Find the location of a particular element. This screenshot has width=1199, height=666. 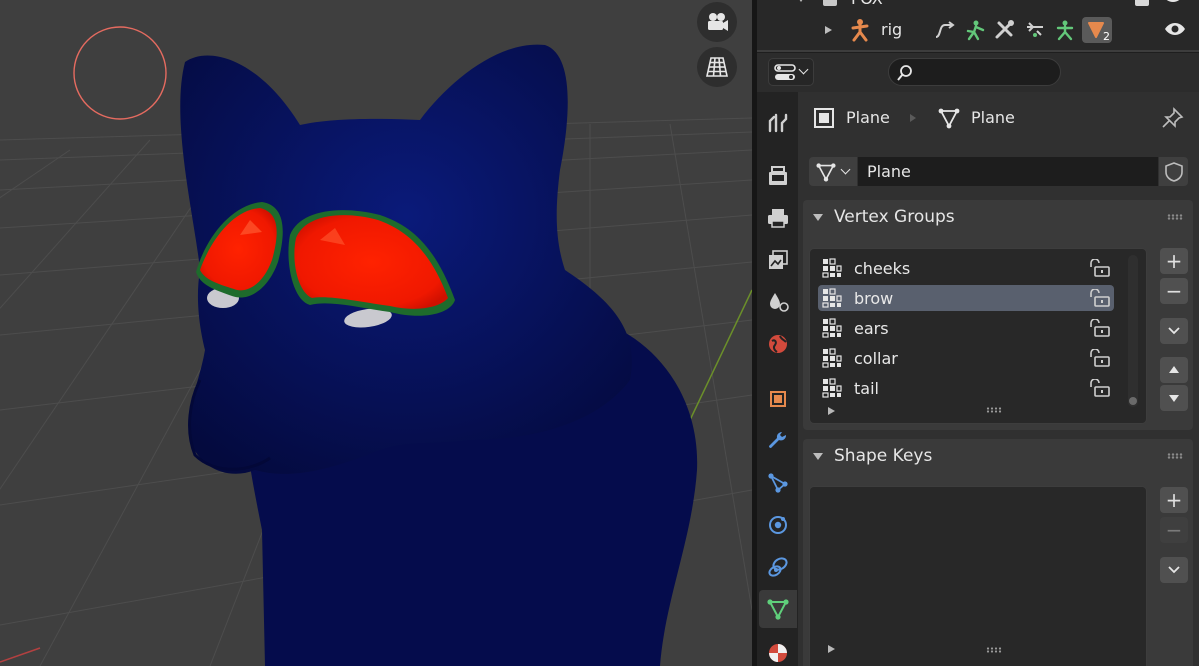

mesh-modifier-badge: 2 is located at coordinates (1097, 30).